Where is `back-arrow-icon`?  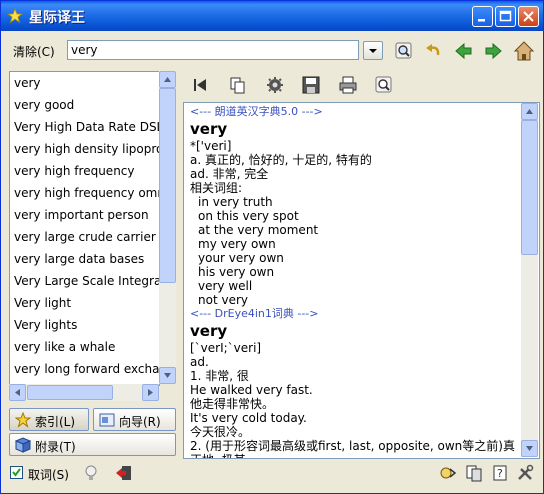 back-arrow-icon is located at coordinates (464, 51).